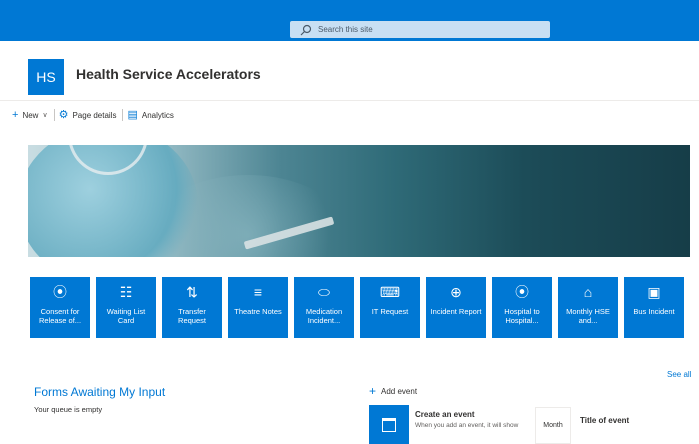 This screenshot has width=699, height=444. I want to click on suite-bar: Search this site, so click(349, 20).